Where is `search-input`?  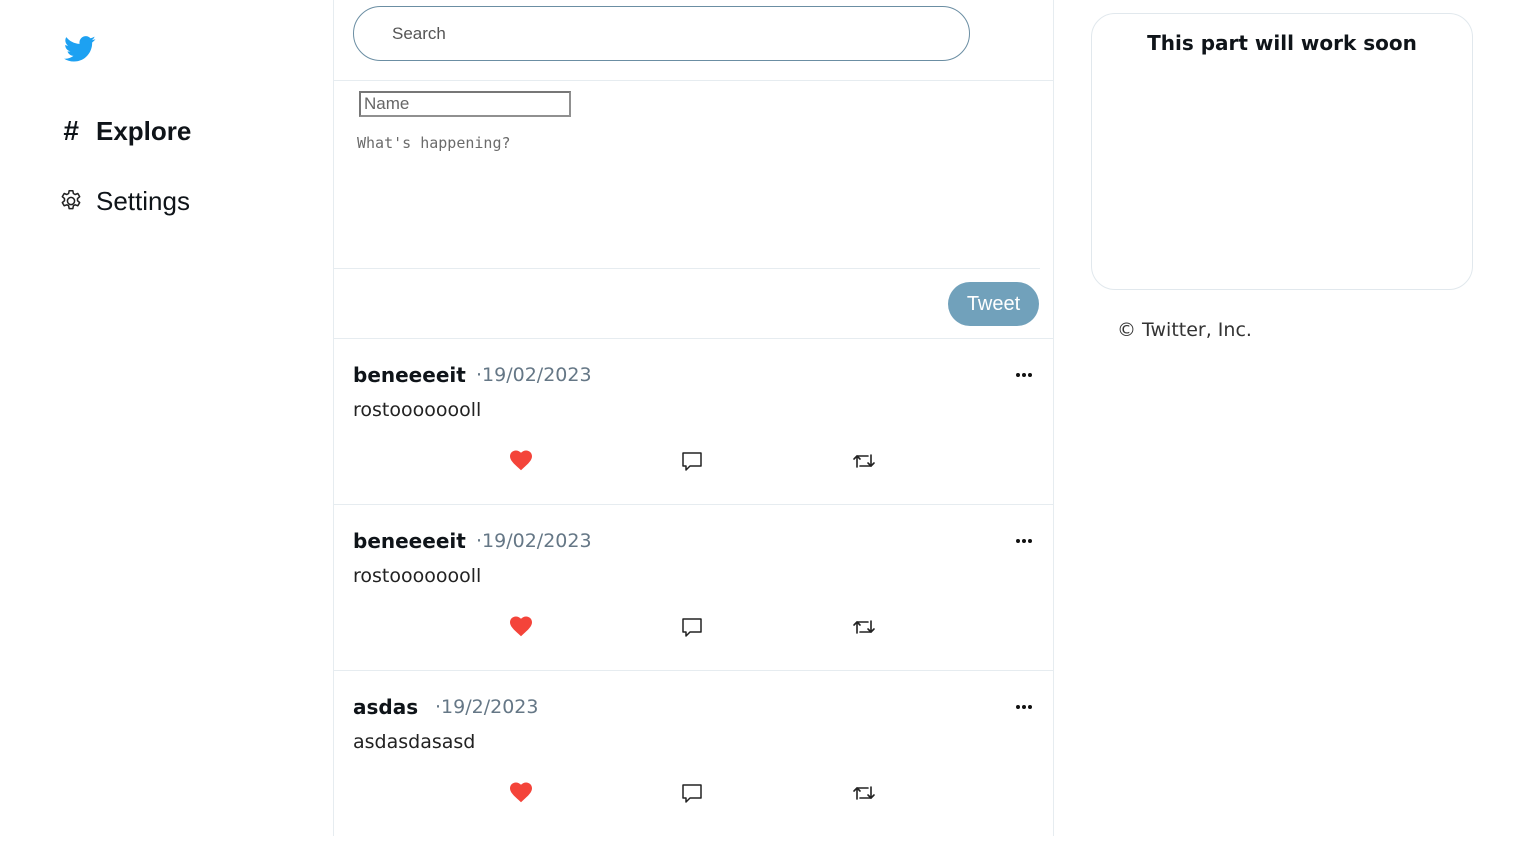
search-input is located at coordinates (661, 33).